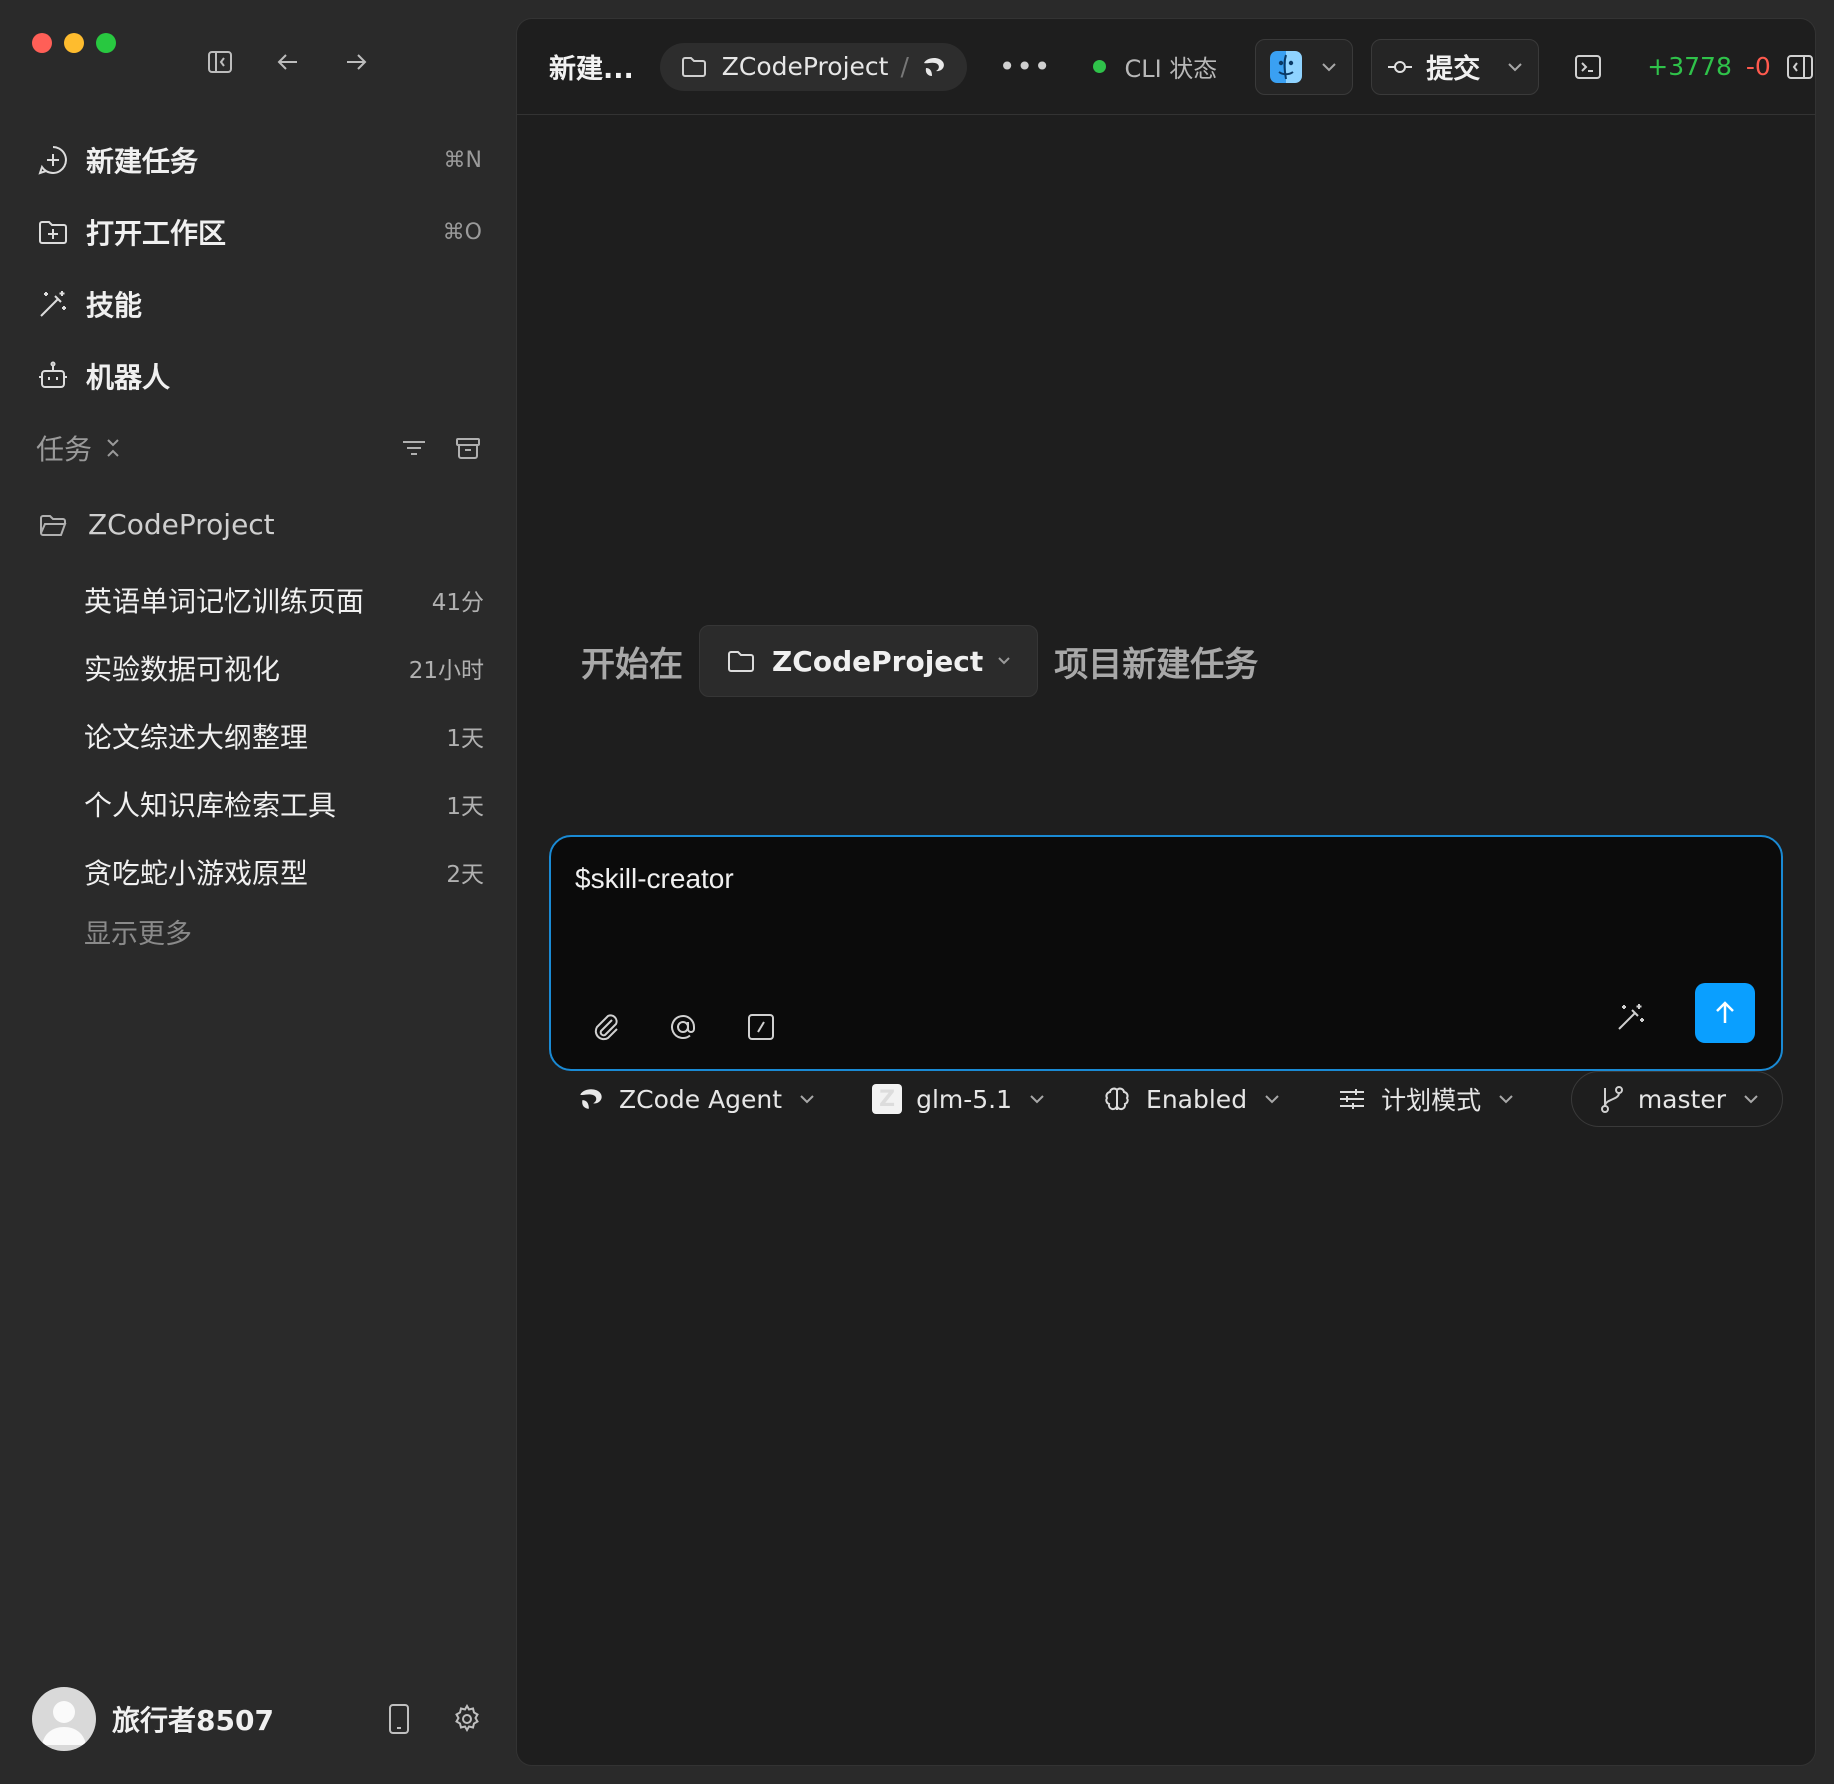 This screenshot has height=1784, width=1834. I want to click on git-branch-icon, so click(1612, 1099).